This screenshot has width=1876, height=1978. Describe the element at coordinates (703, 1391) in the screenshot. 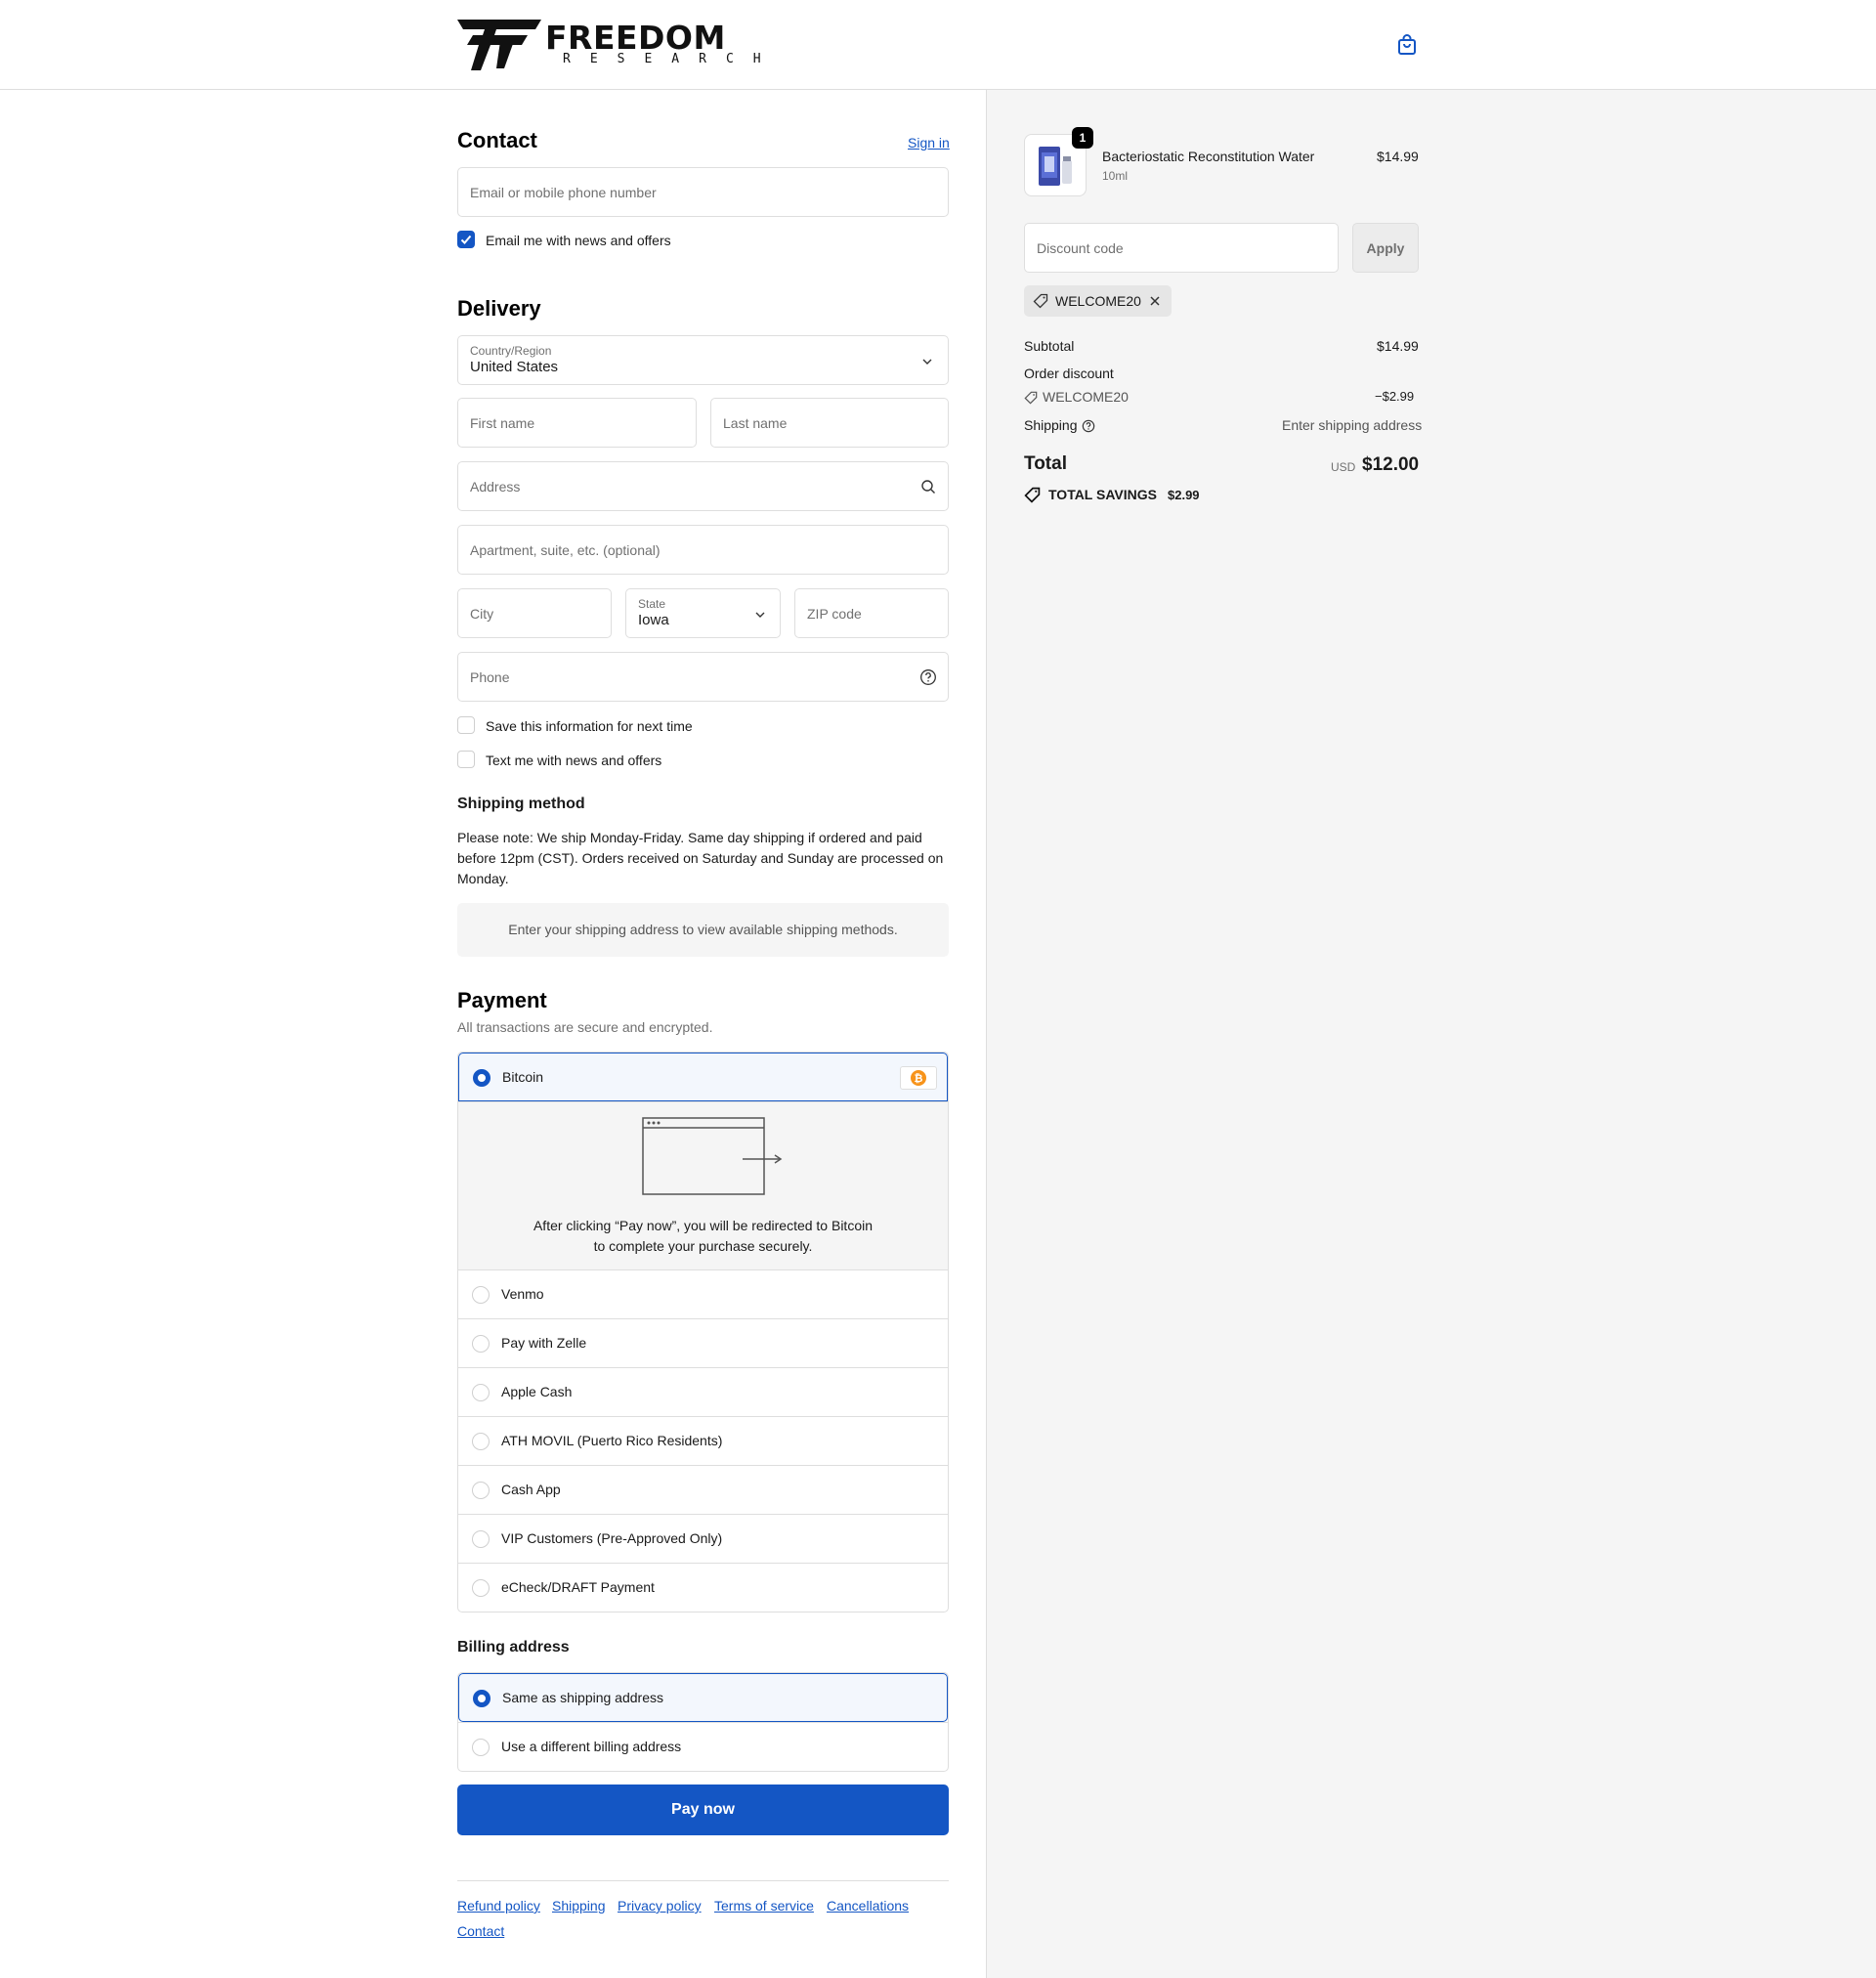

I see `payment-option-apple-cash: Apple Cash` at that location.